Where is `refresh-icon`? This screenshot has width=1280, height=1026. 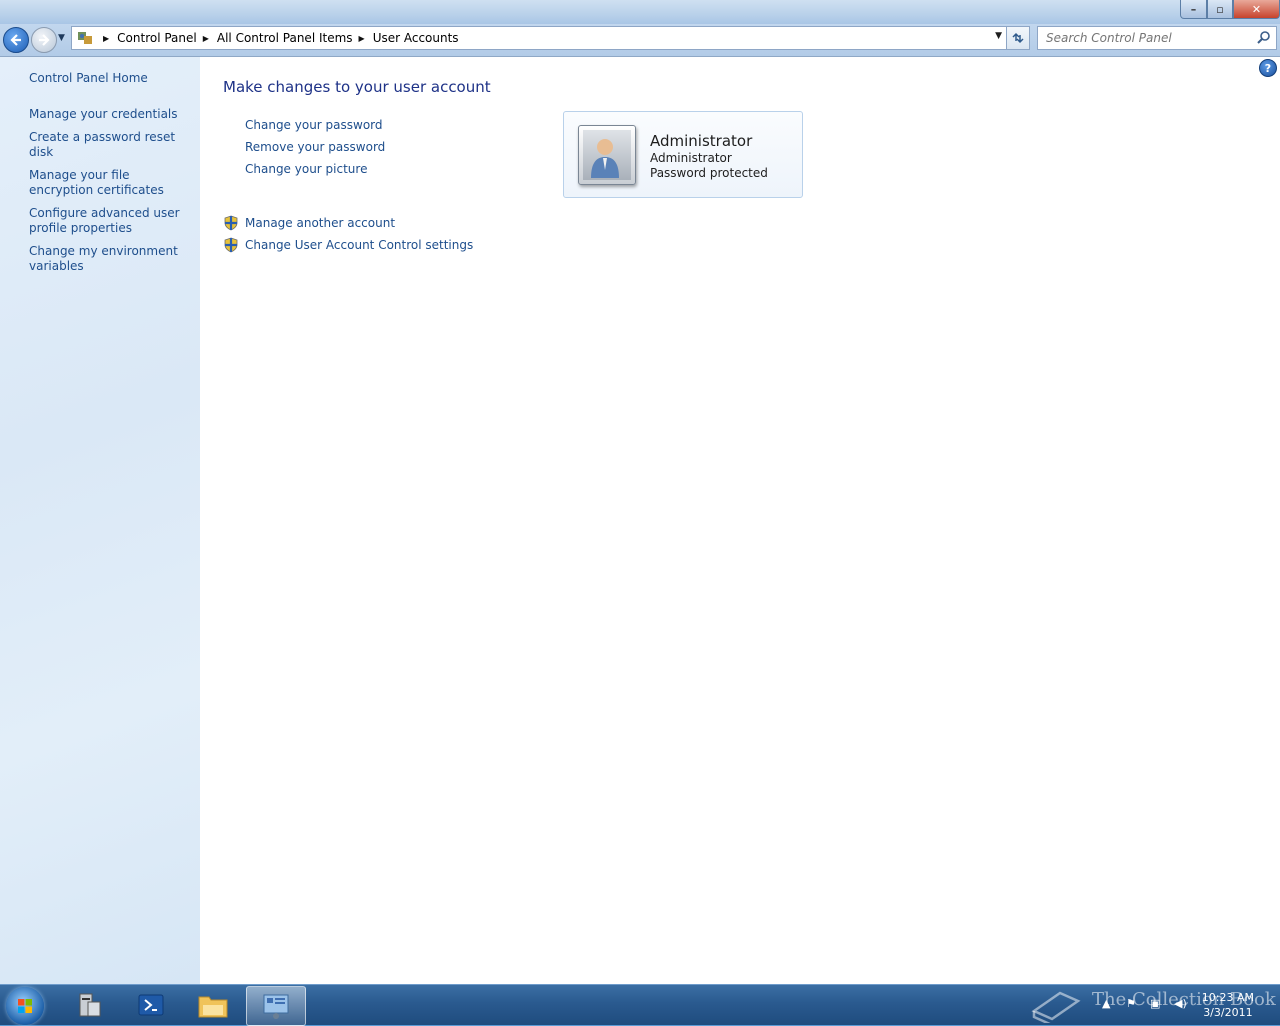
refresh-icon is located at coordinates (1018, 38).